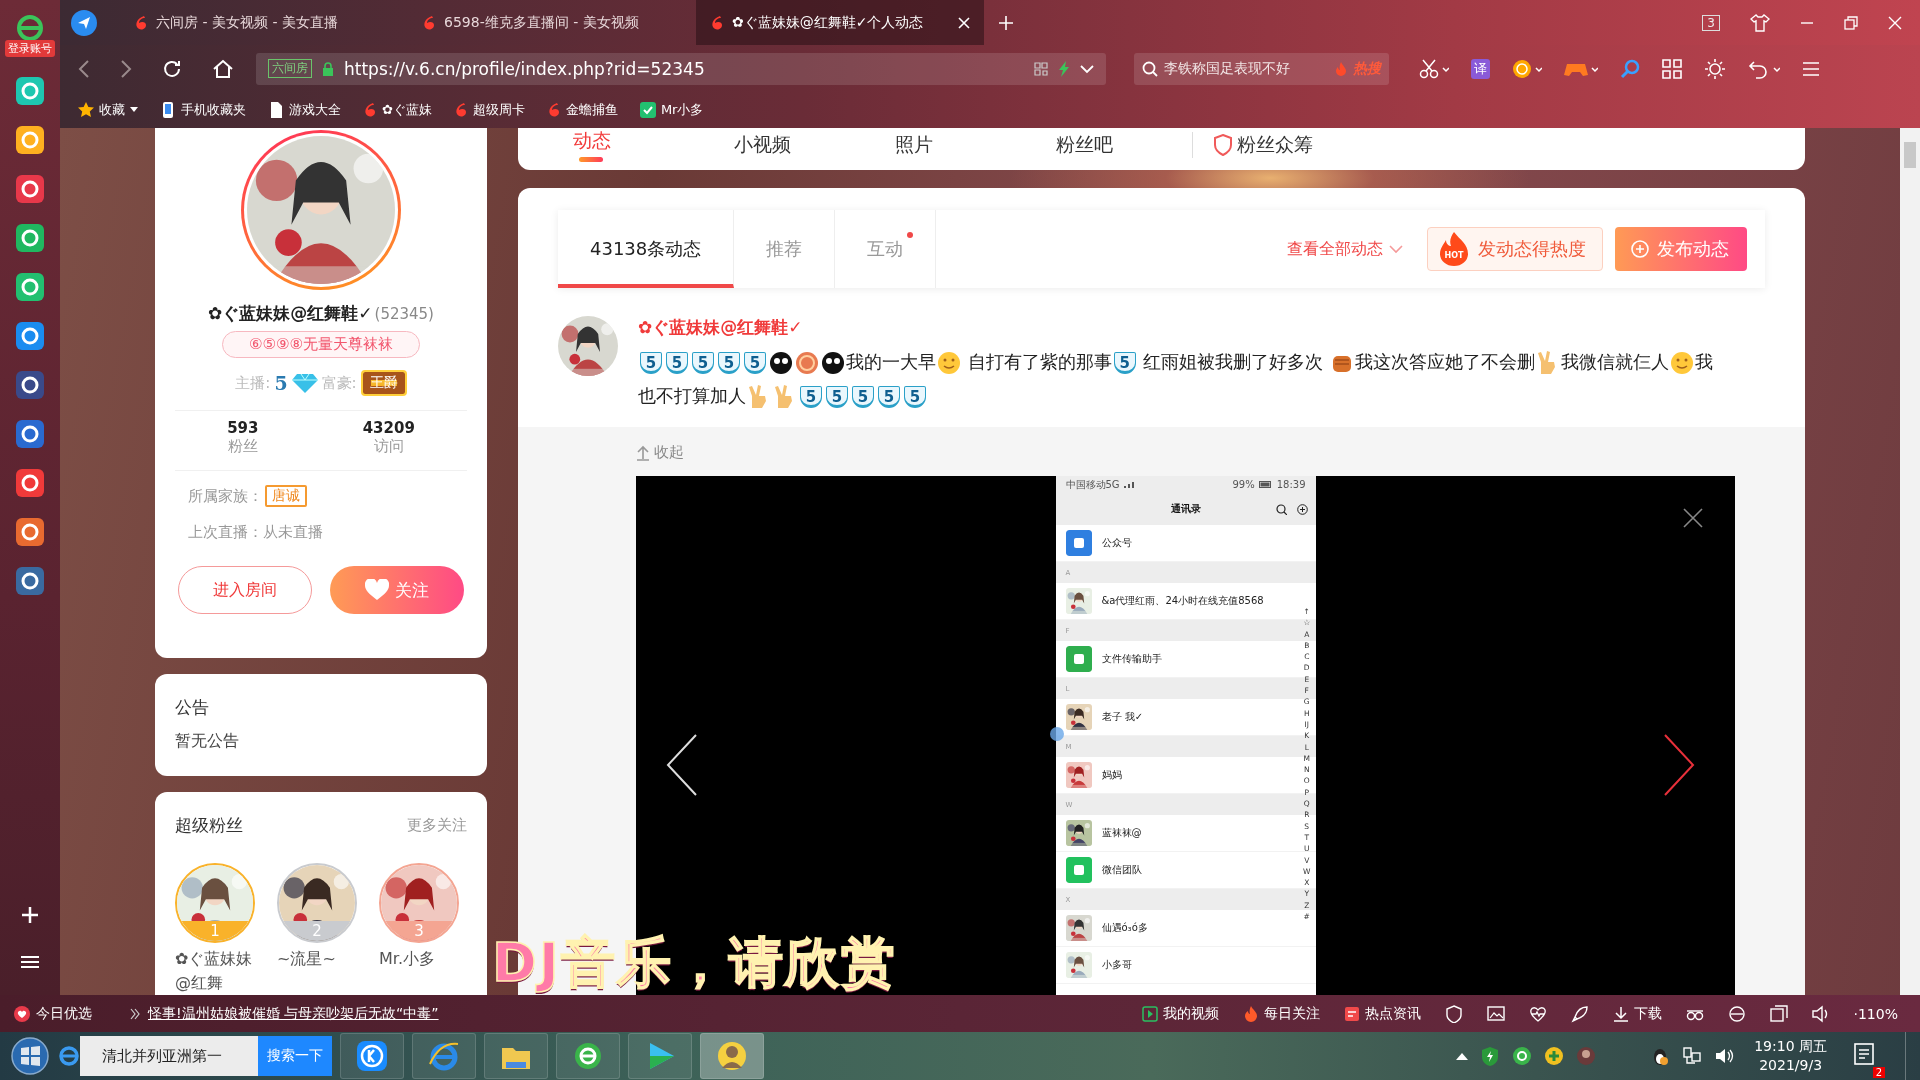  What do you see at coordinates (30, 915) in the screenshot?
I see `add-icon` at bounding box center [30, 915].